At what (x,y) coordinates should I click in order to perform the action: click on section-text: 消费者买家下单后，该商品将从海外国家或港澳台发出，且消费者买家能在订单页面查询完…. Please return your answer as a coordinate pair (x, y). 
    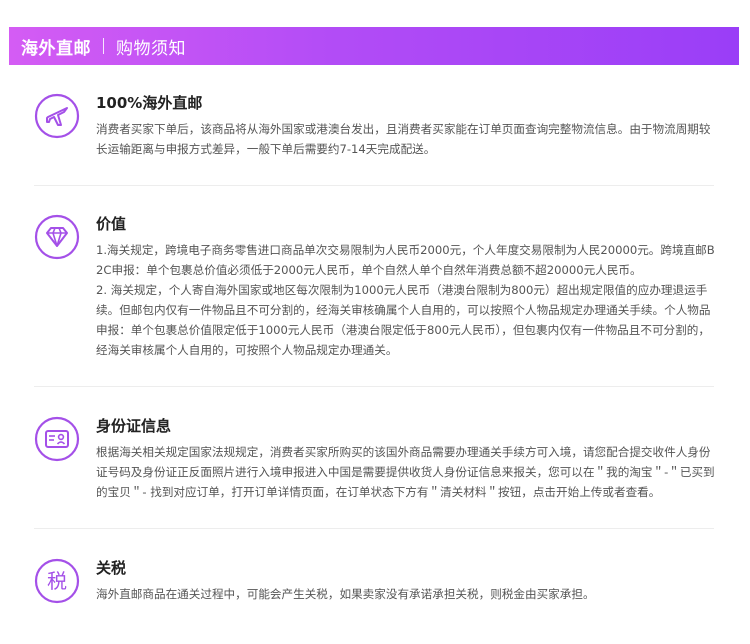
    Looking at the image, I should click on (403, 139).